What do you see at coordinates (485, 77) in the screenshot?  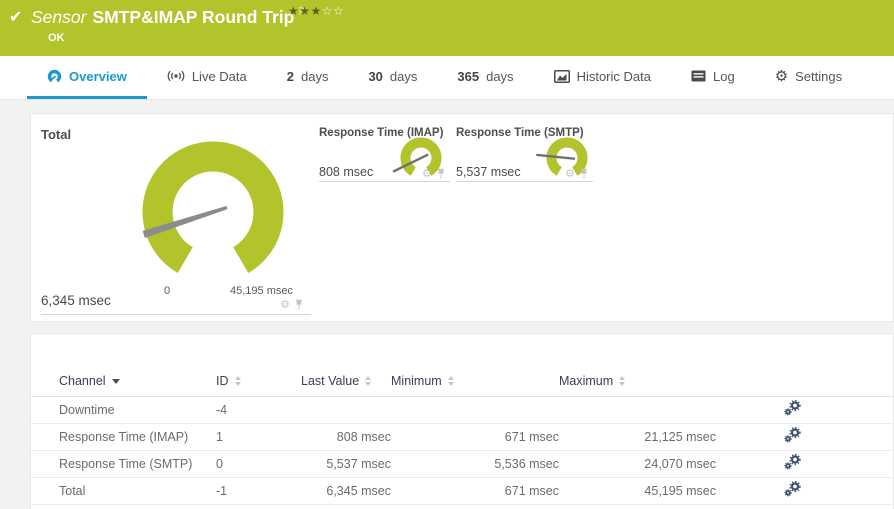 I see `tab-365-days: 365 days` at bounding box center [485, 77].